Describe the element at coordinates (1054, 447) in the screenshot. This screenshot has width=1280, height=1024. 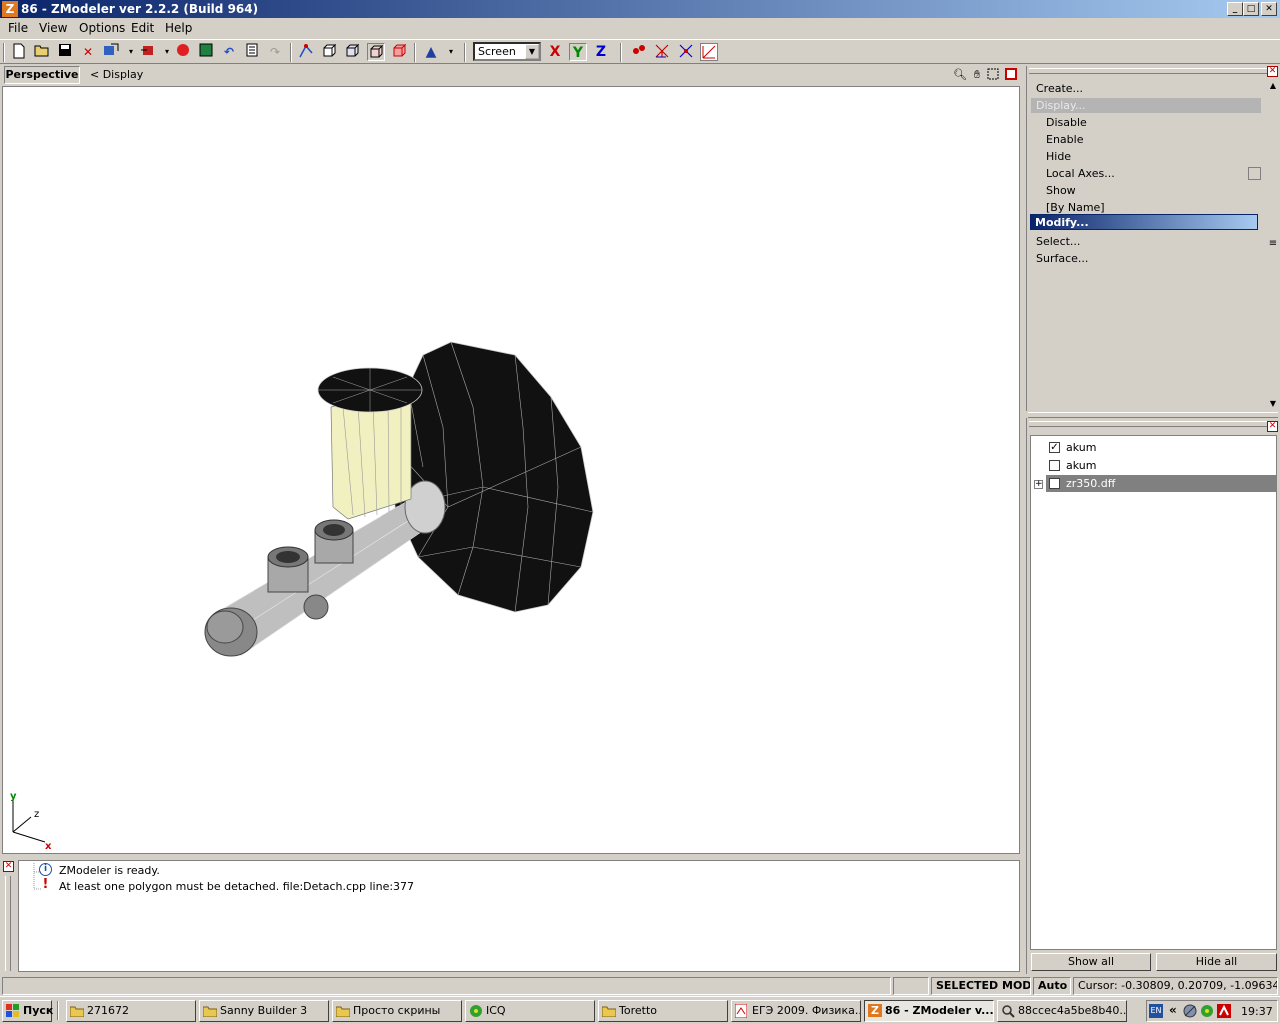
I see `visibility-checkbox: ✓` at that location.